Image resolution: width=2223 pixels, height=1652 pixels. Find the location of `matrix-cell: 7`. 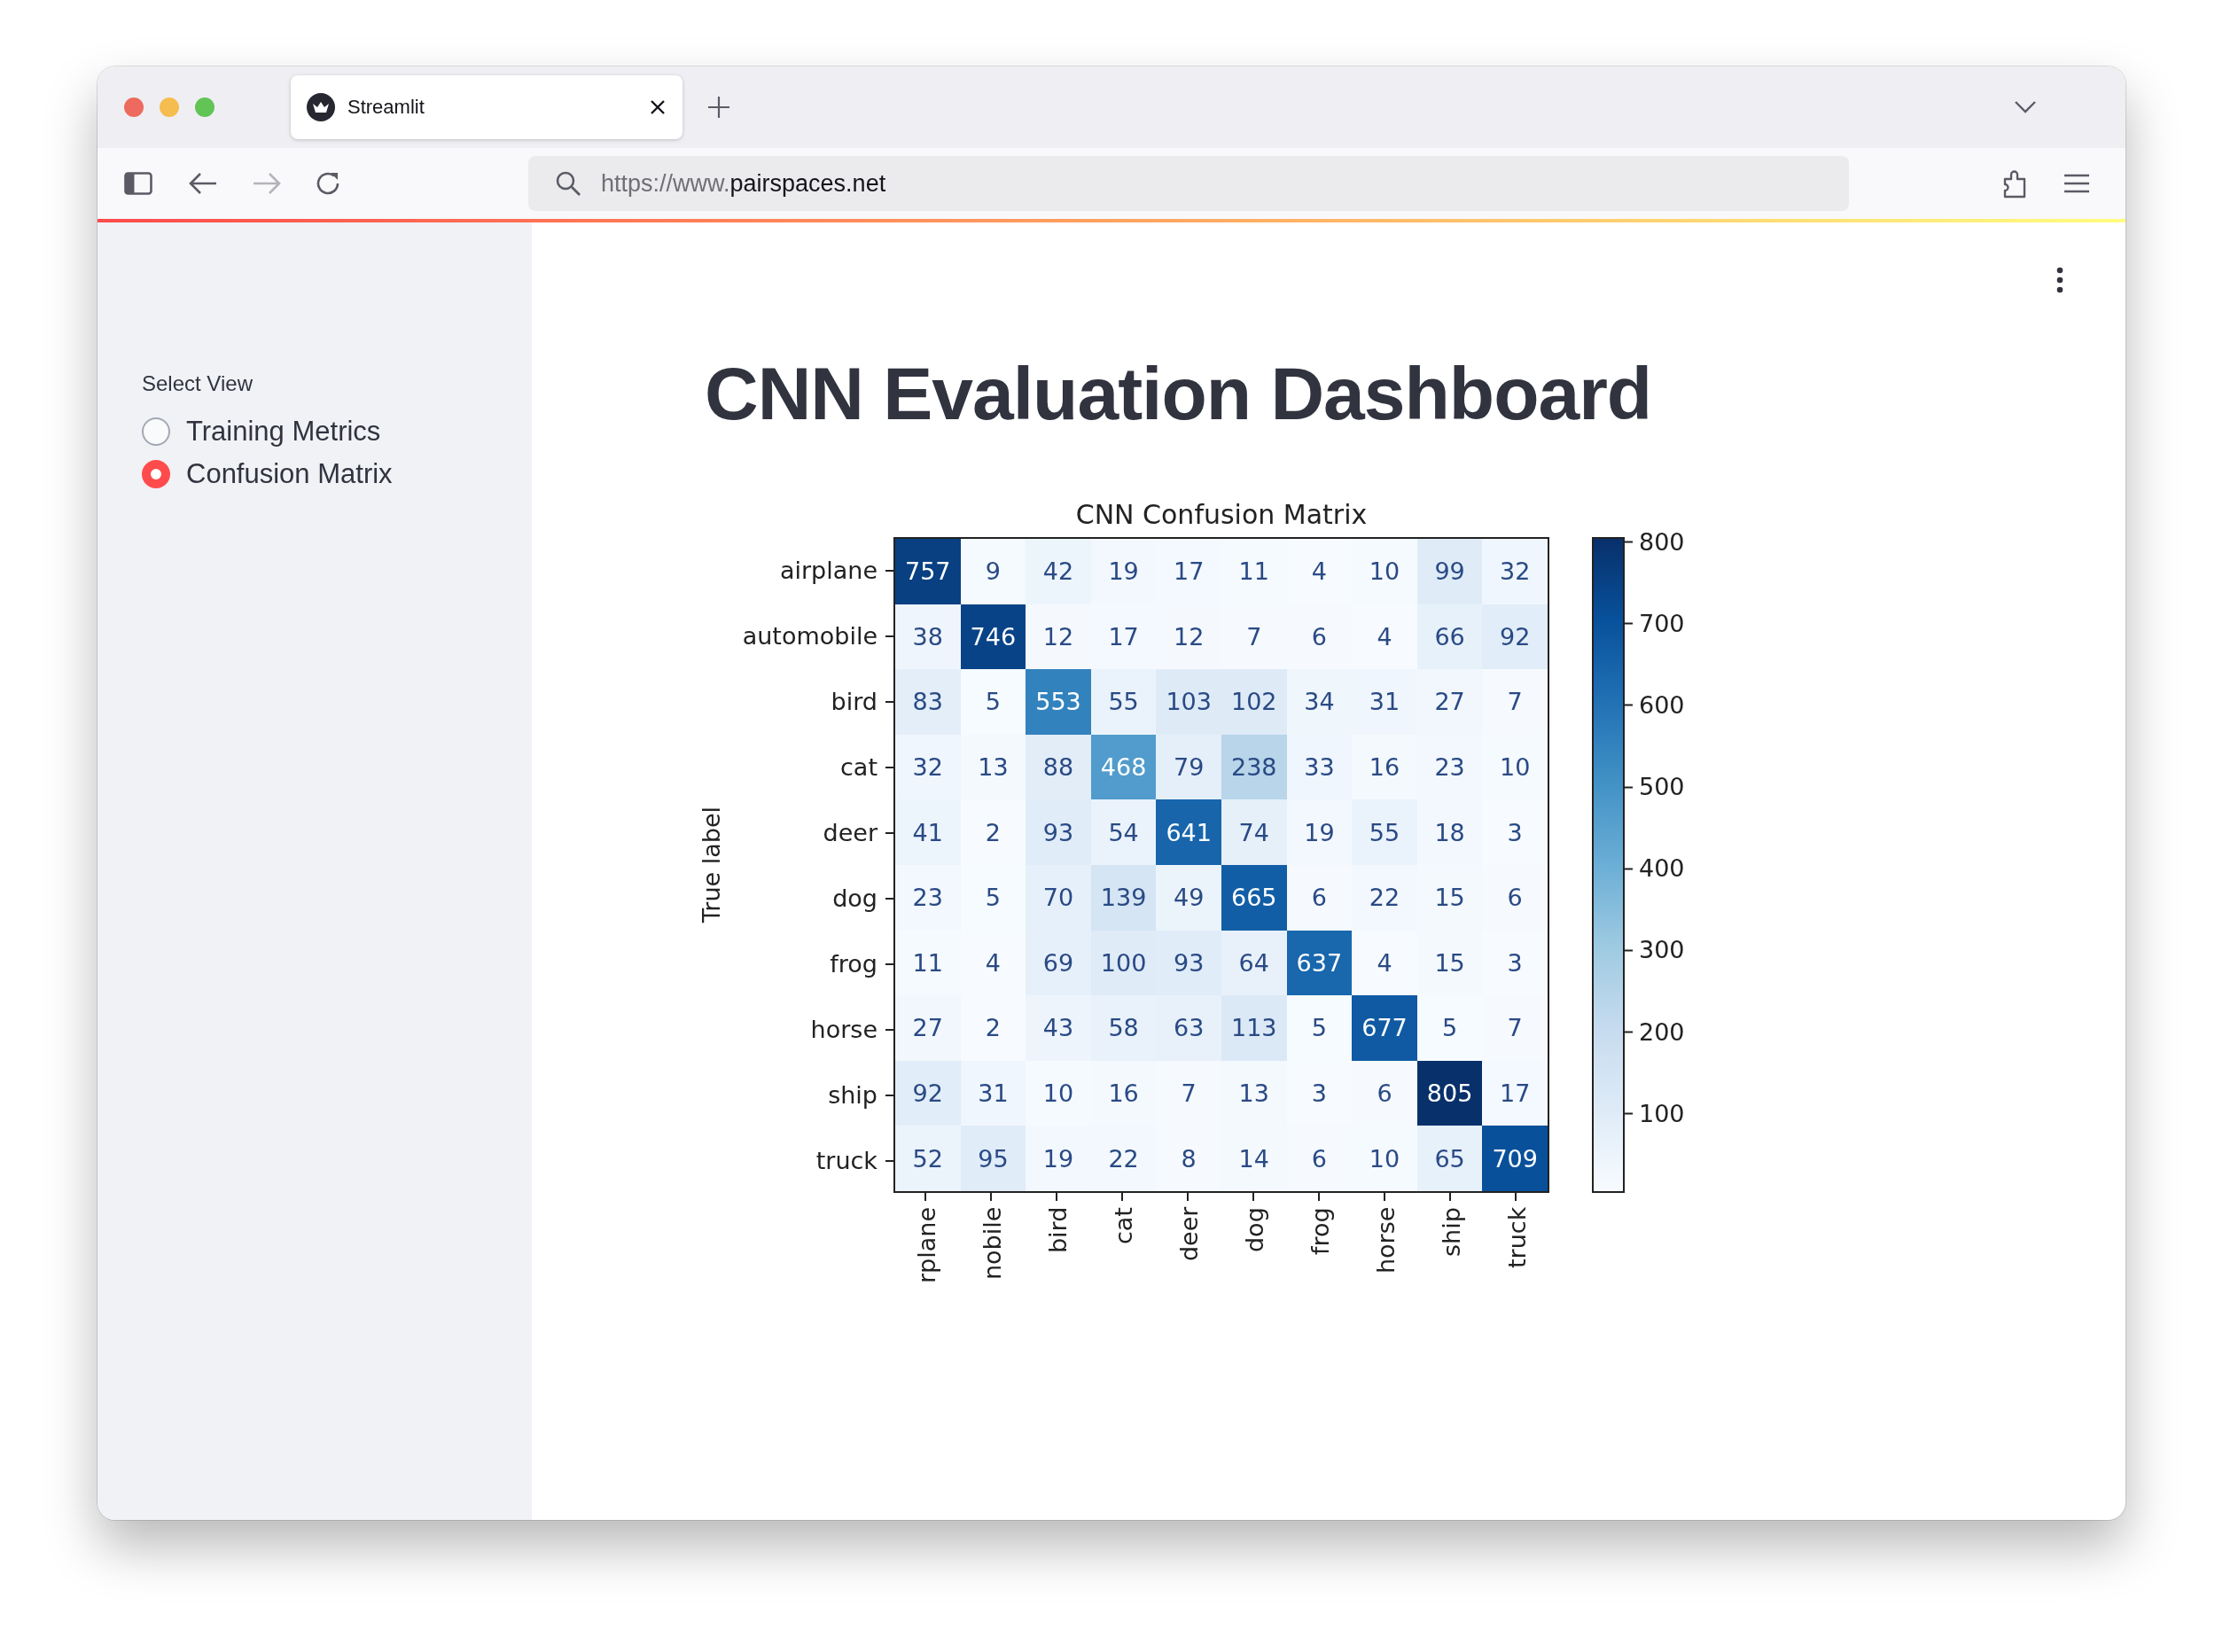

matrix-cell: 7 is located at coordinates (1188, 1093).